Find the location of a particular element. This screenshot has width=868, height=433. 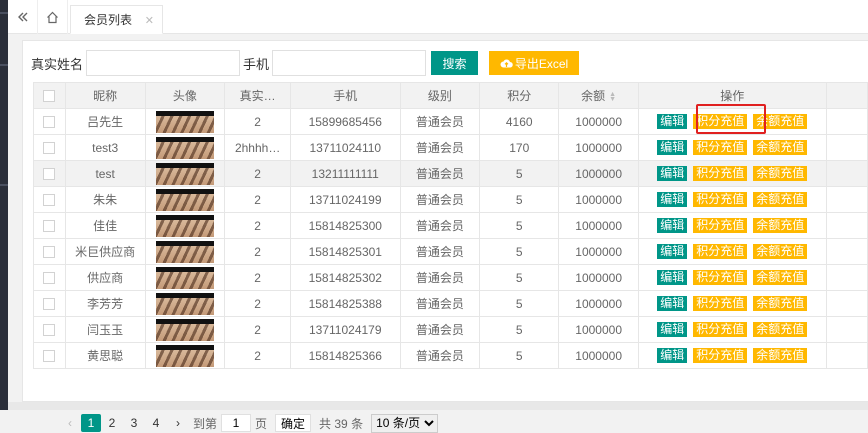

next-page-icon: › is located at coordinates (178, 423).